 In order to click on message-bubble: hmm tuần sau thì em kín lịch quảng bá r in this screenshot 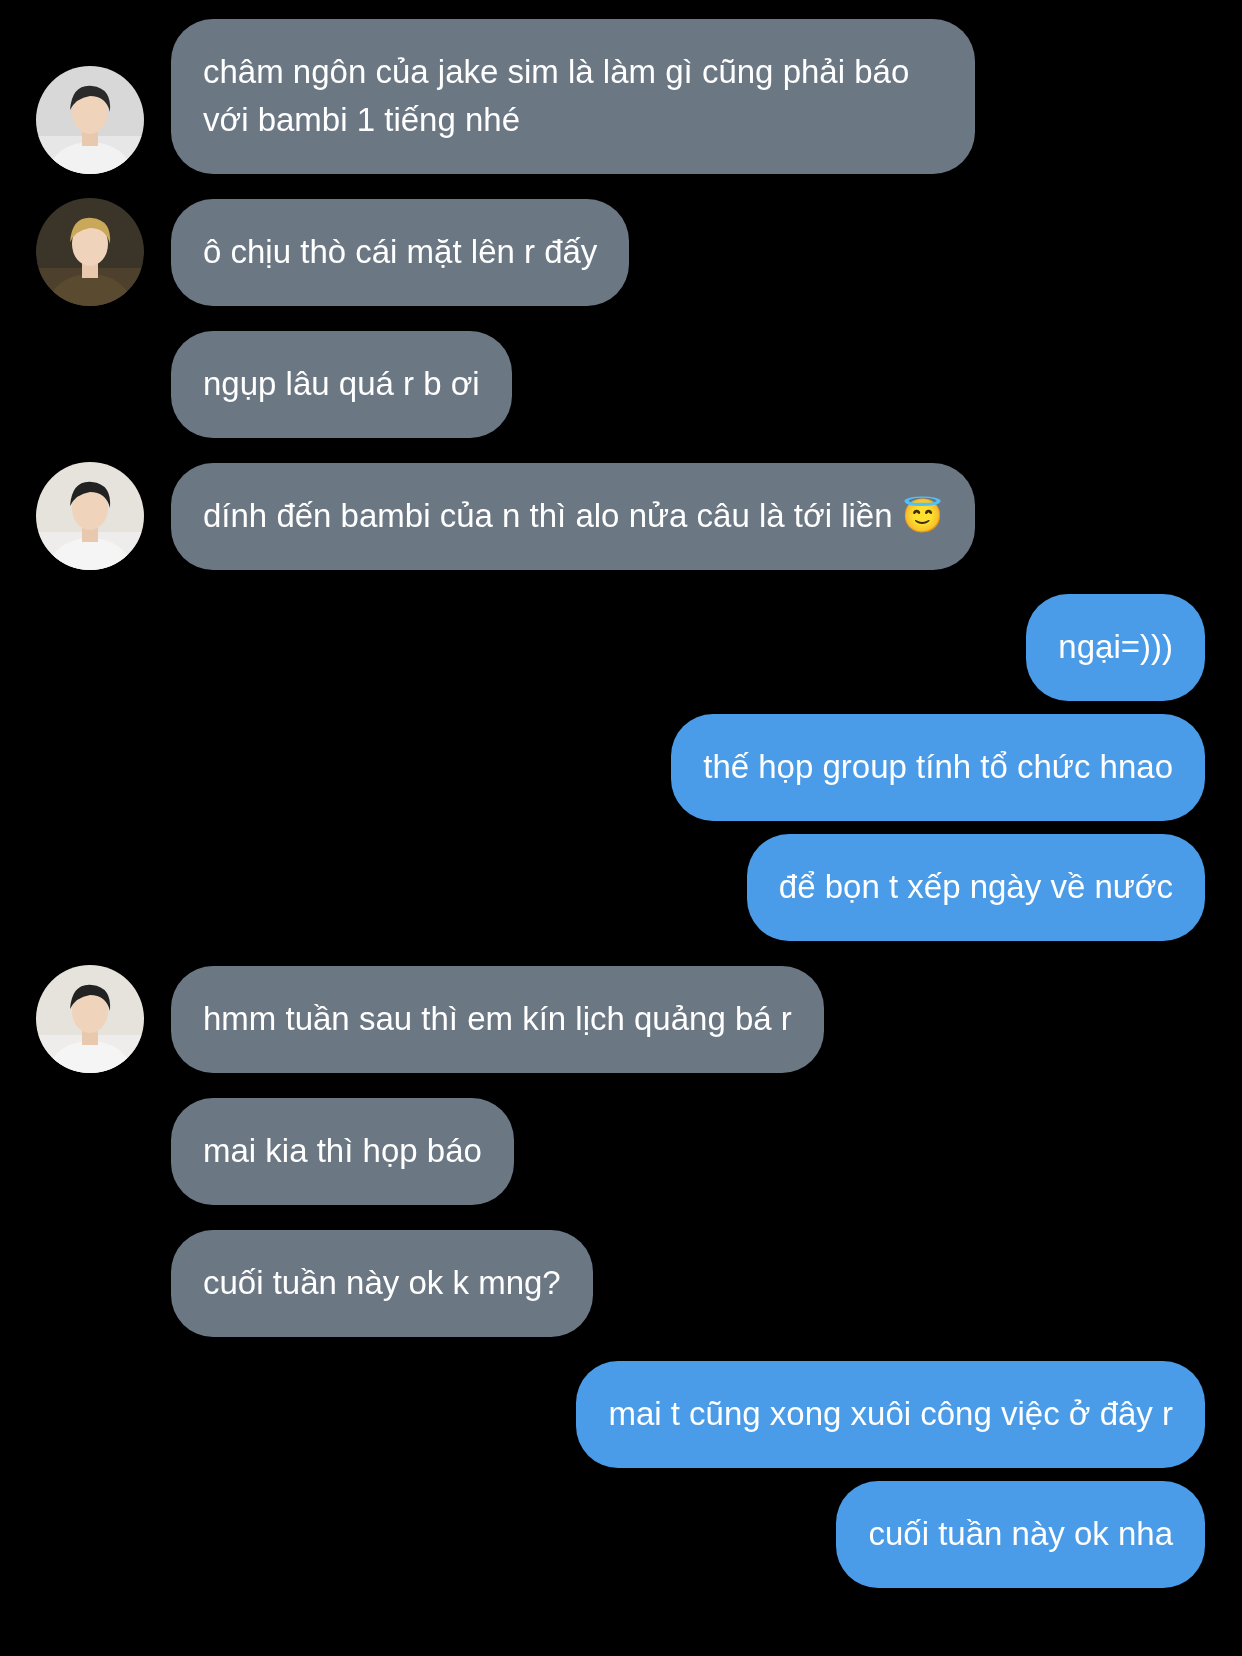, I will do `click(497, 1019)`.